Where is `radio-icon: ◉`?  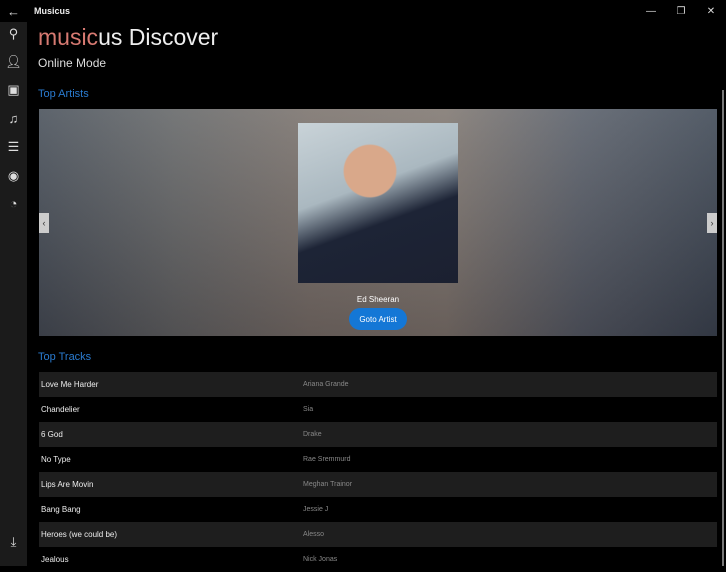
radio-icon: ◉ is located at coordinates (13, 176).